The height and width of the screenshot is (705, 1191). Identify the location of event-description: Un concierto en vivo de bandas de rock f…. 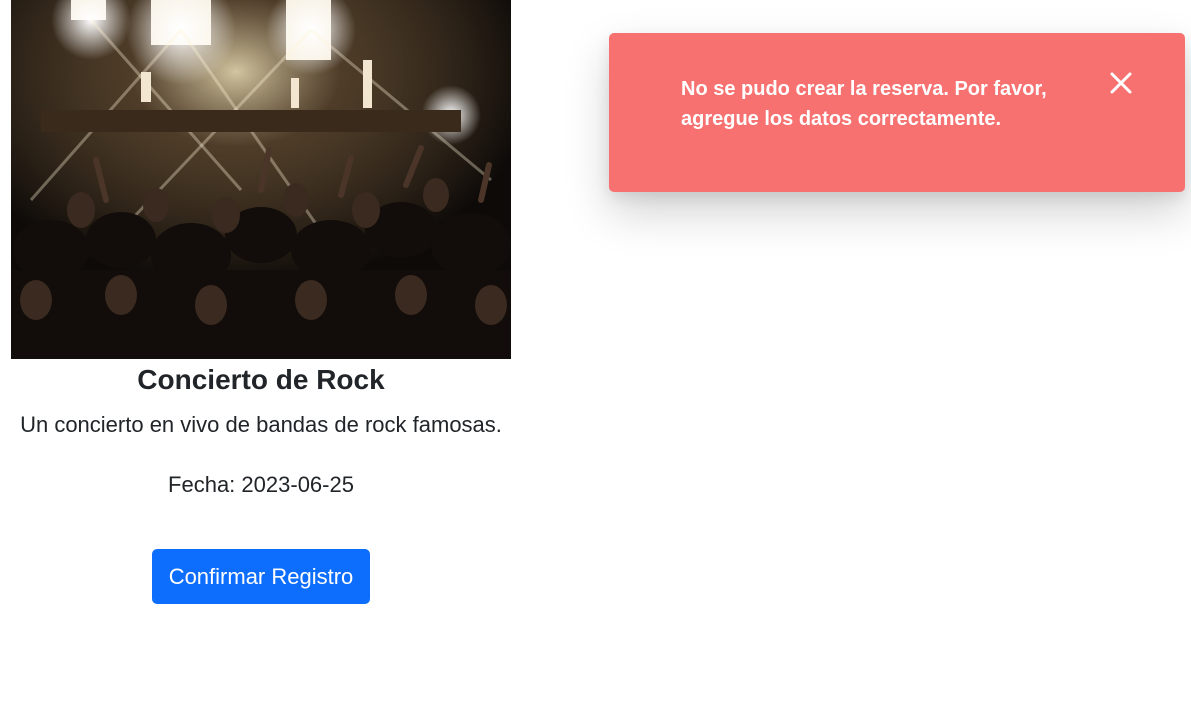
(261, 424).